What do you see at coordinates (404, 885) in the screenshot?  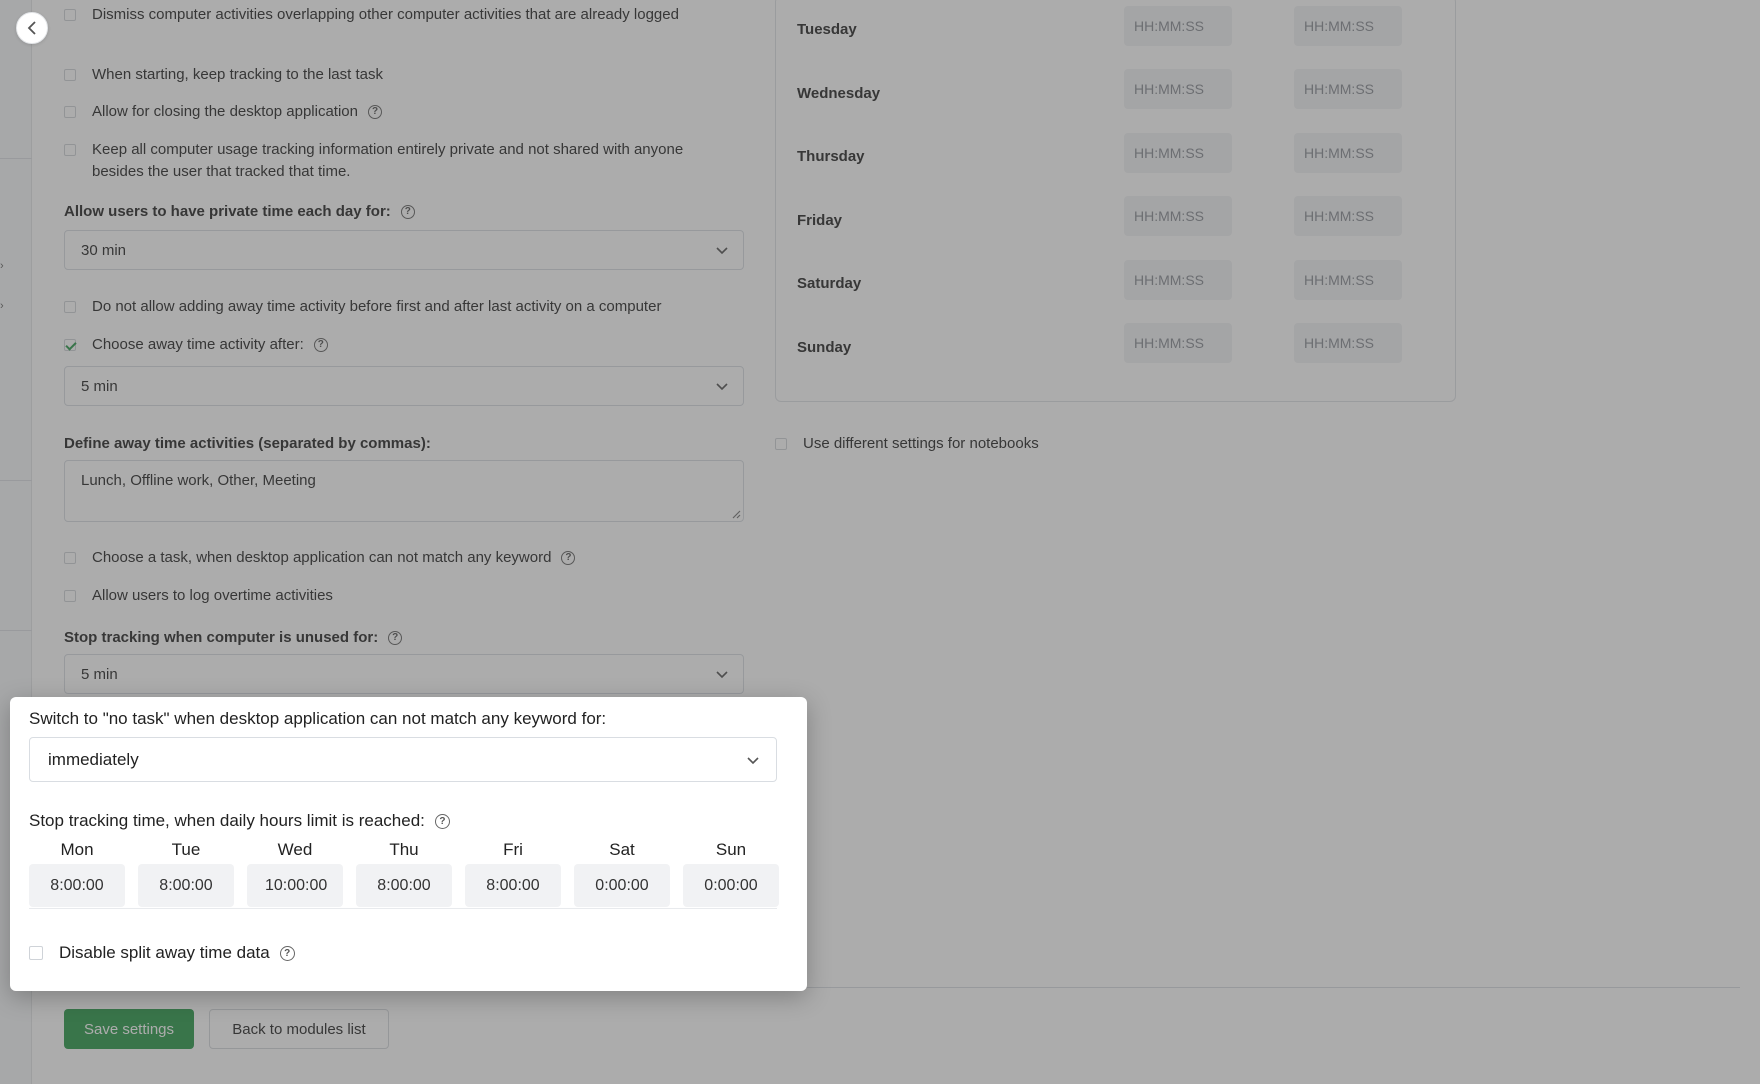 I see `daily-limit-input-thu: 8:00:00` at bounding box center [404, 885].